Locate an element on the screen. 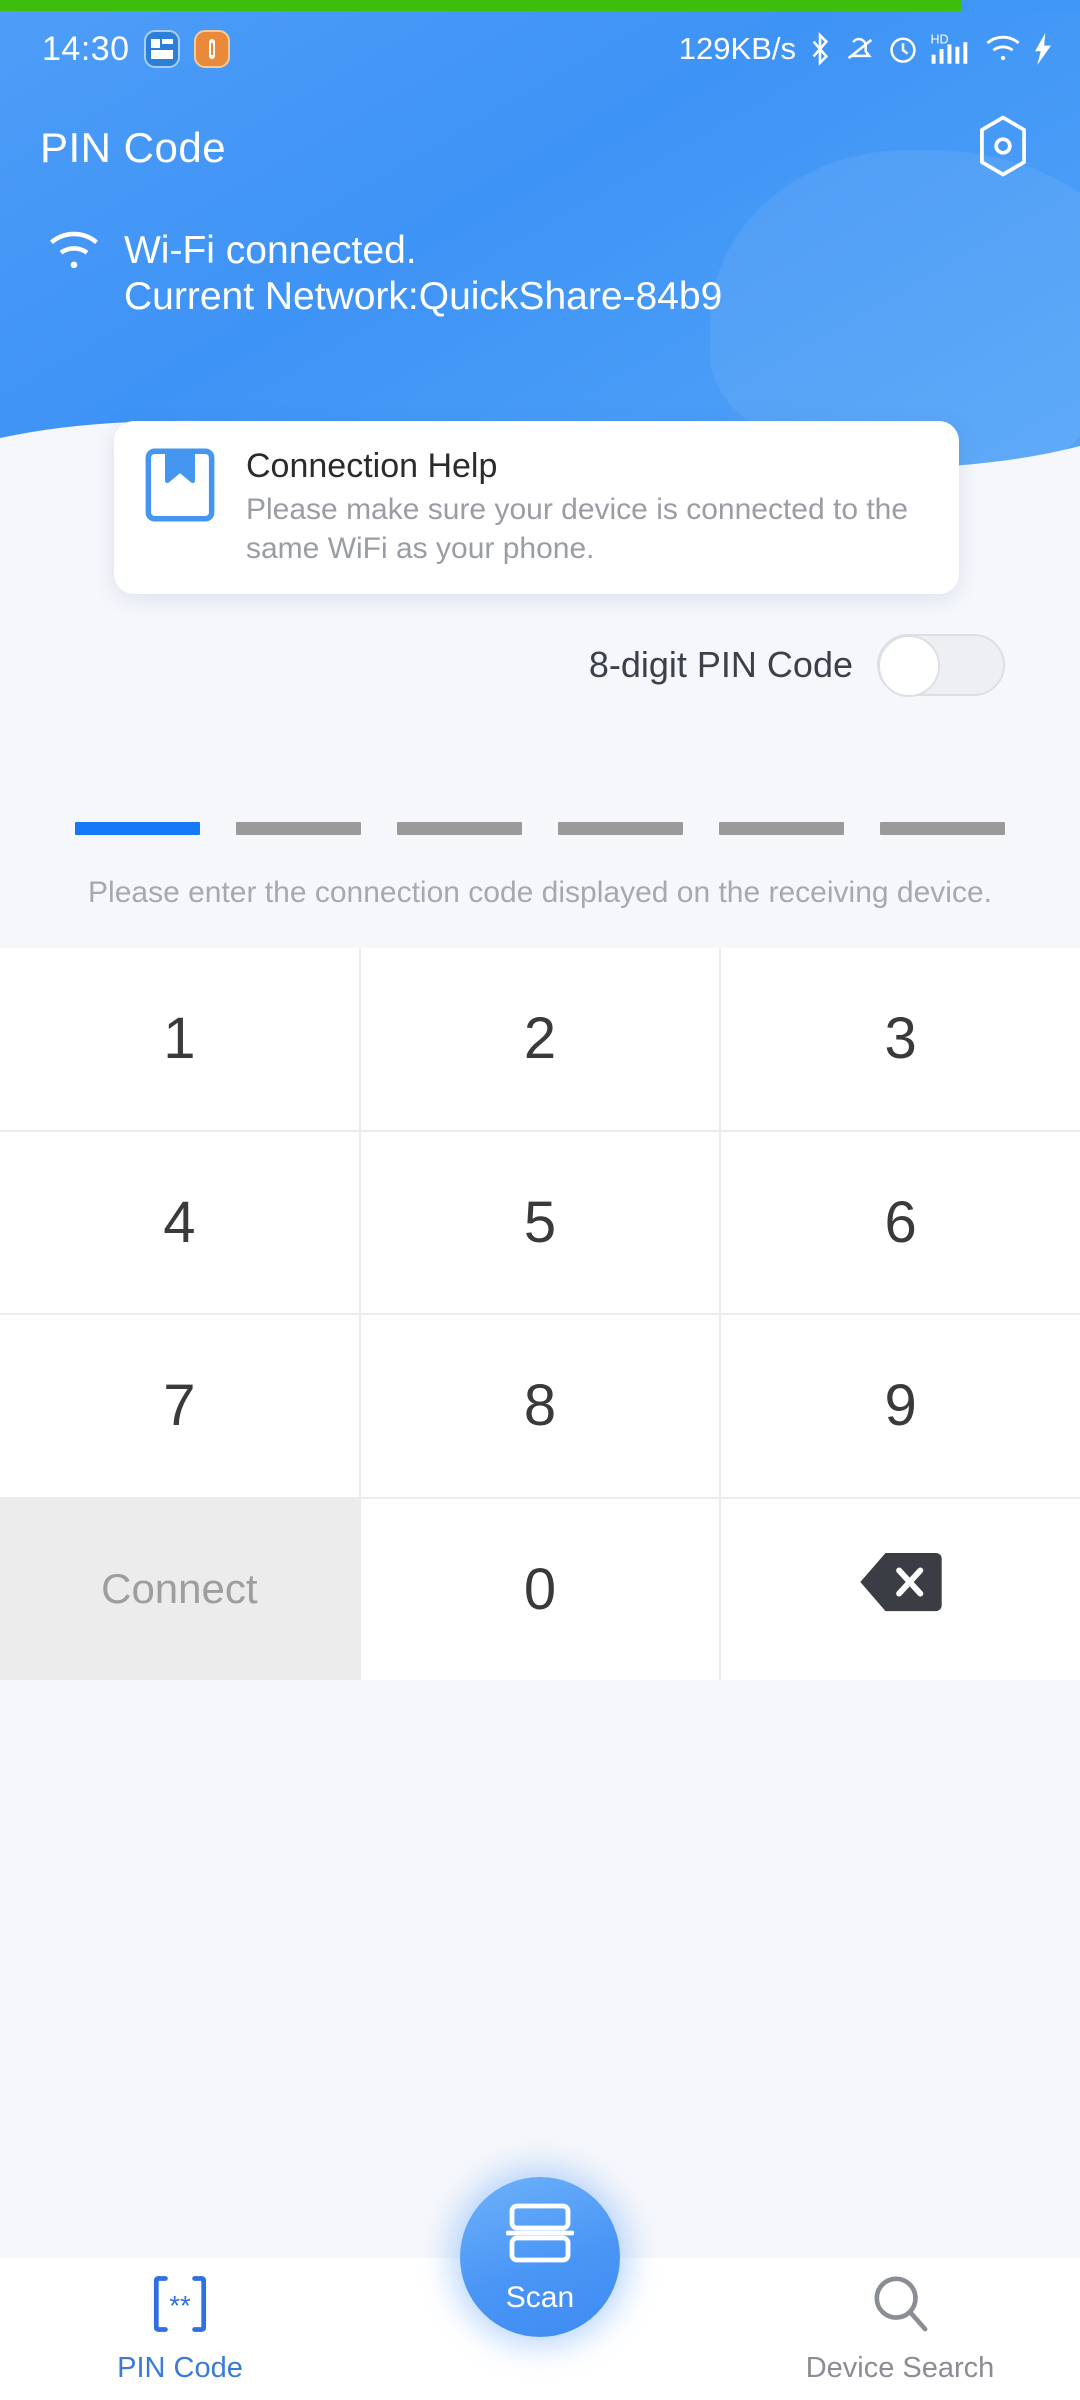  connect-button: Connect is located at coordinates (179, 1589).